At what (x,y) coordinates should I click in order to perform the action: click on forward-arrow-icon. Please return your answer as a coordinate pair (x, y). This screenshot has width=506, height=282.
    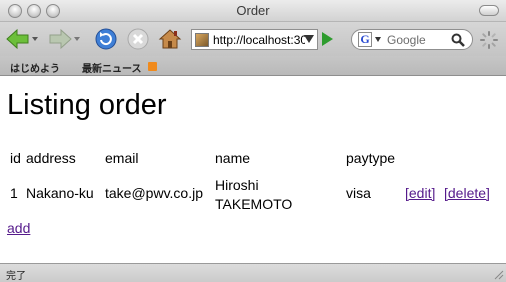
    Looking at the image, I should click on (64, 39).